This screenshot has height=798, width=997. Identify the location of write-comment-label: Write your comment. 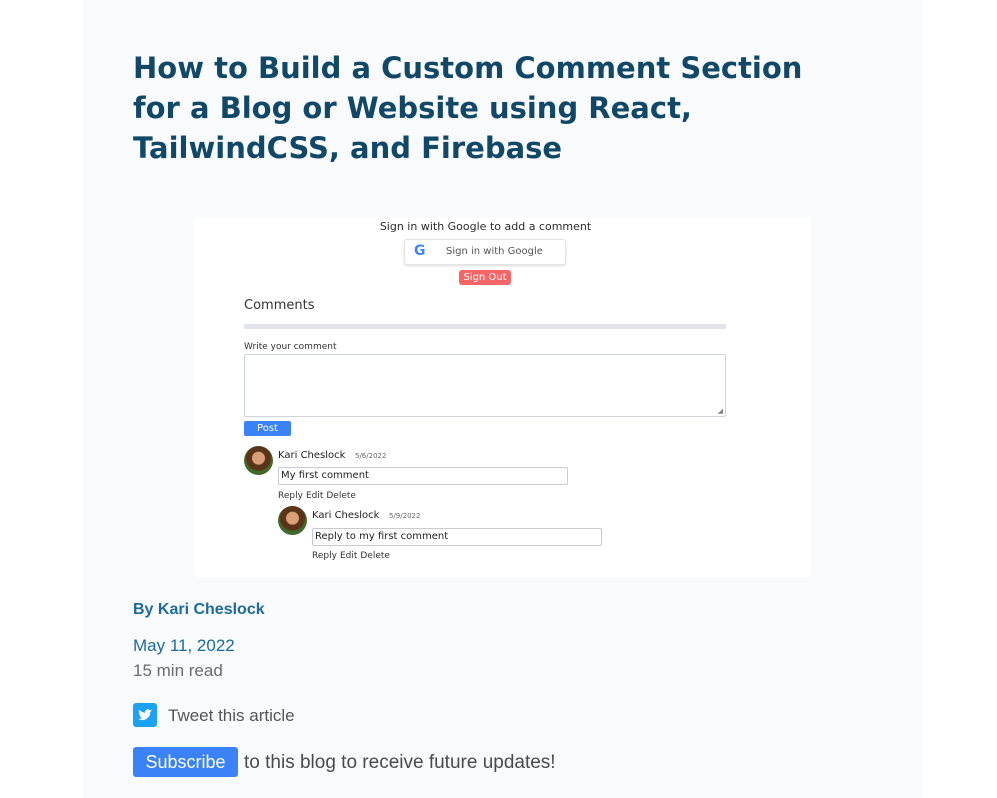
(290, 347).